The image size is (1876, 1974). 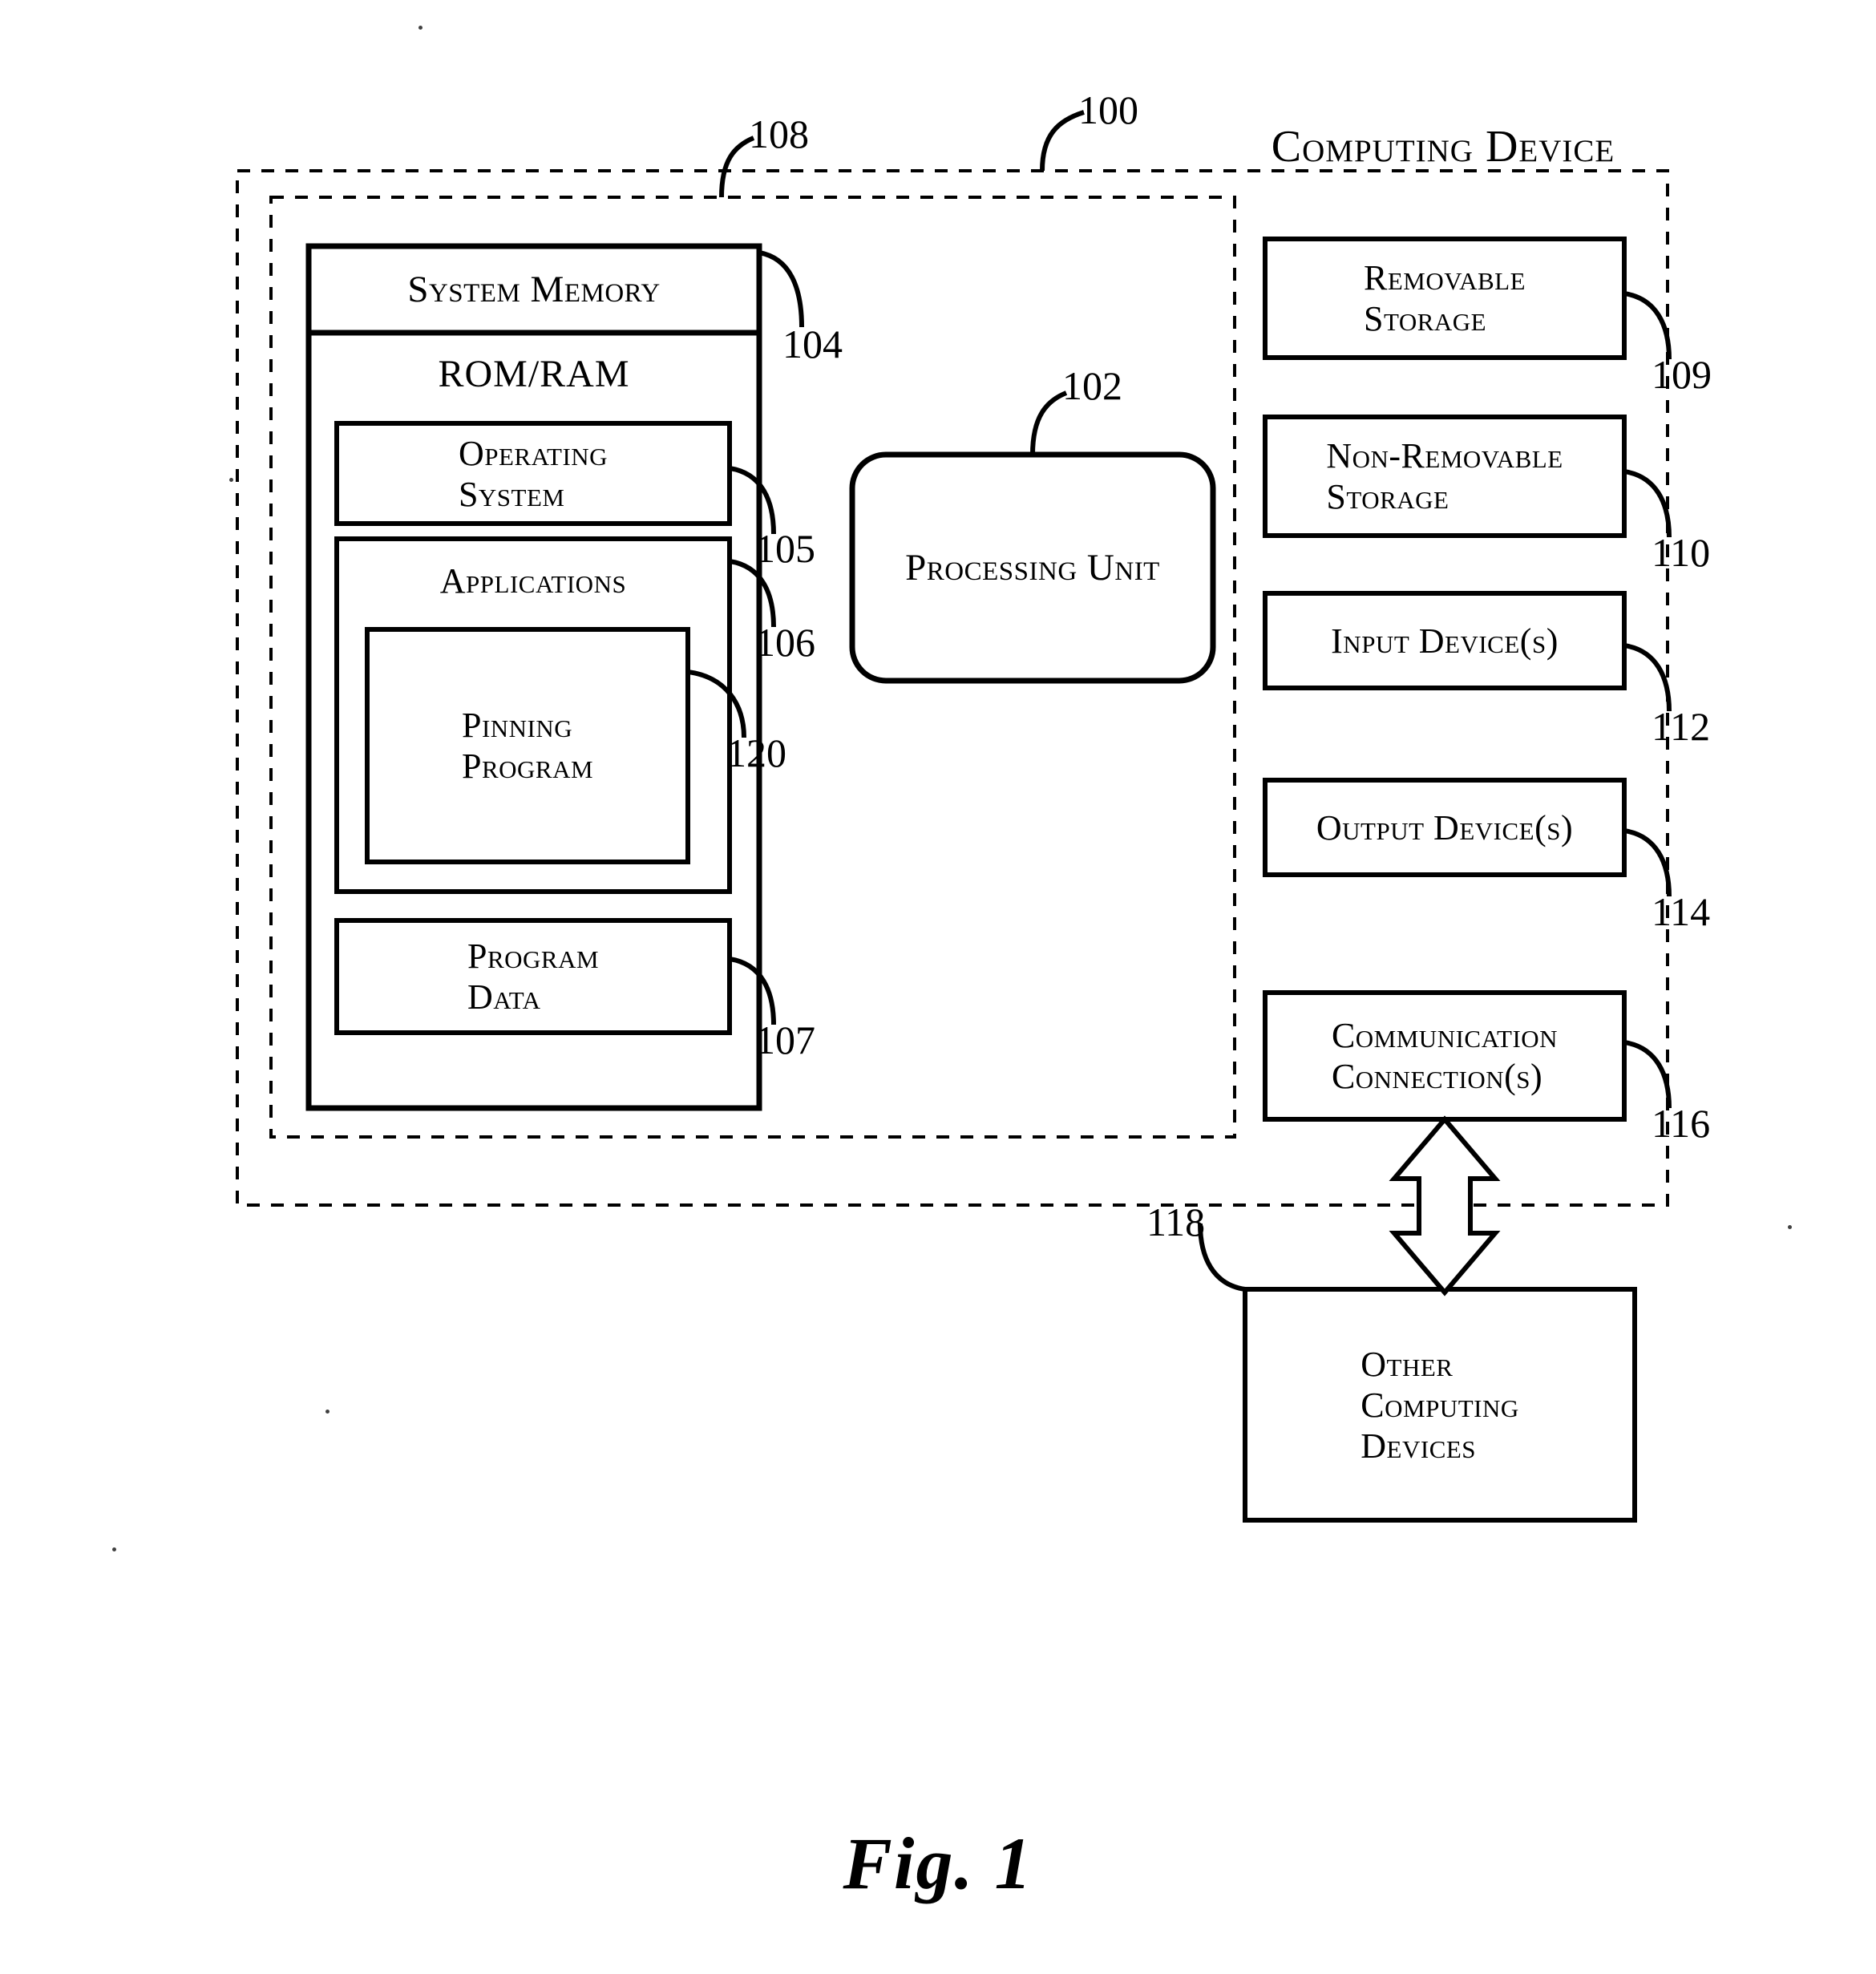 I want to click on rom-ram-label-wrap: ROM/RAM, so click(x=534, y=374).